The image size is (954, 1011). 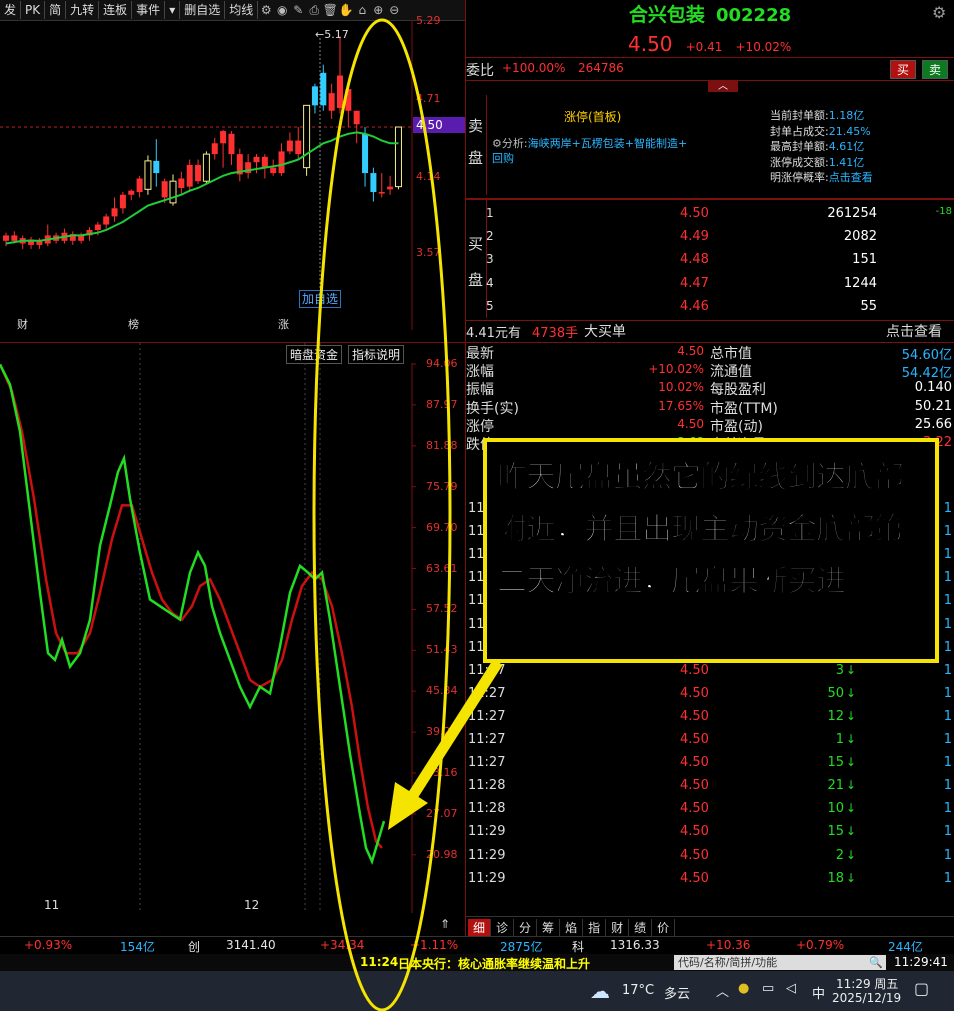 I want to click on tray-volume-icon: ◁, so click(x=791, y=988).